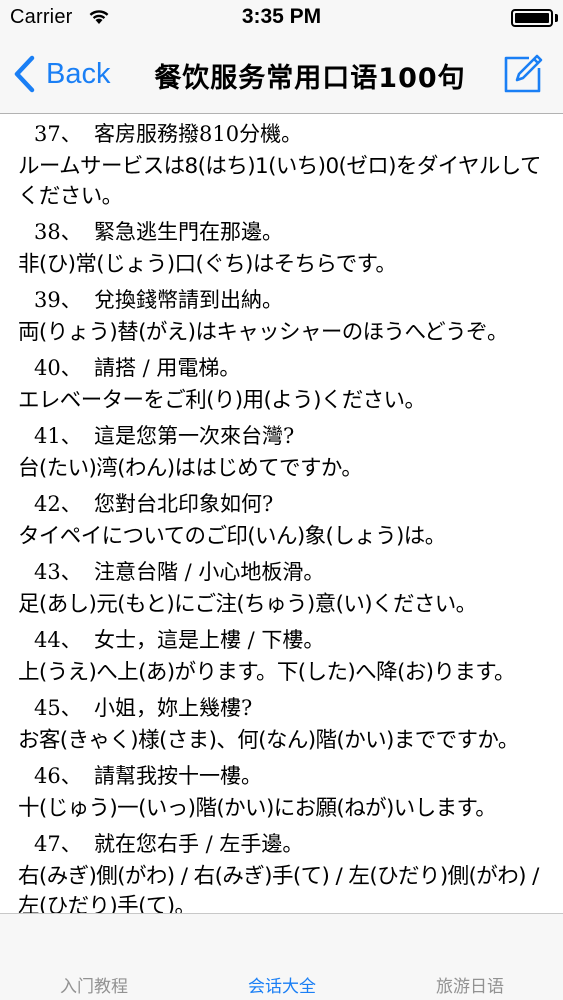  What do you see at coordinates (310, 78) in the screenshot?
I see `page-title: 餐饮服务常用口语100句` at bounding box center [310, 78].